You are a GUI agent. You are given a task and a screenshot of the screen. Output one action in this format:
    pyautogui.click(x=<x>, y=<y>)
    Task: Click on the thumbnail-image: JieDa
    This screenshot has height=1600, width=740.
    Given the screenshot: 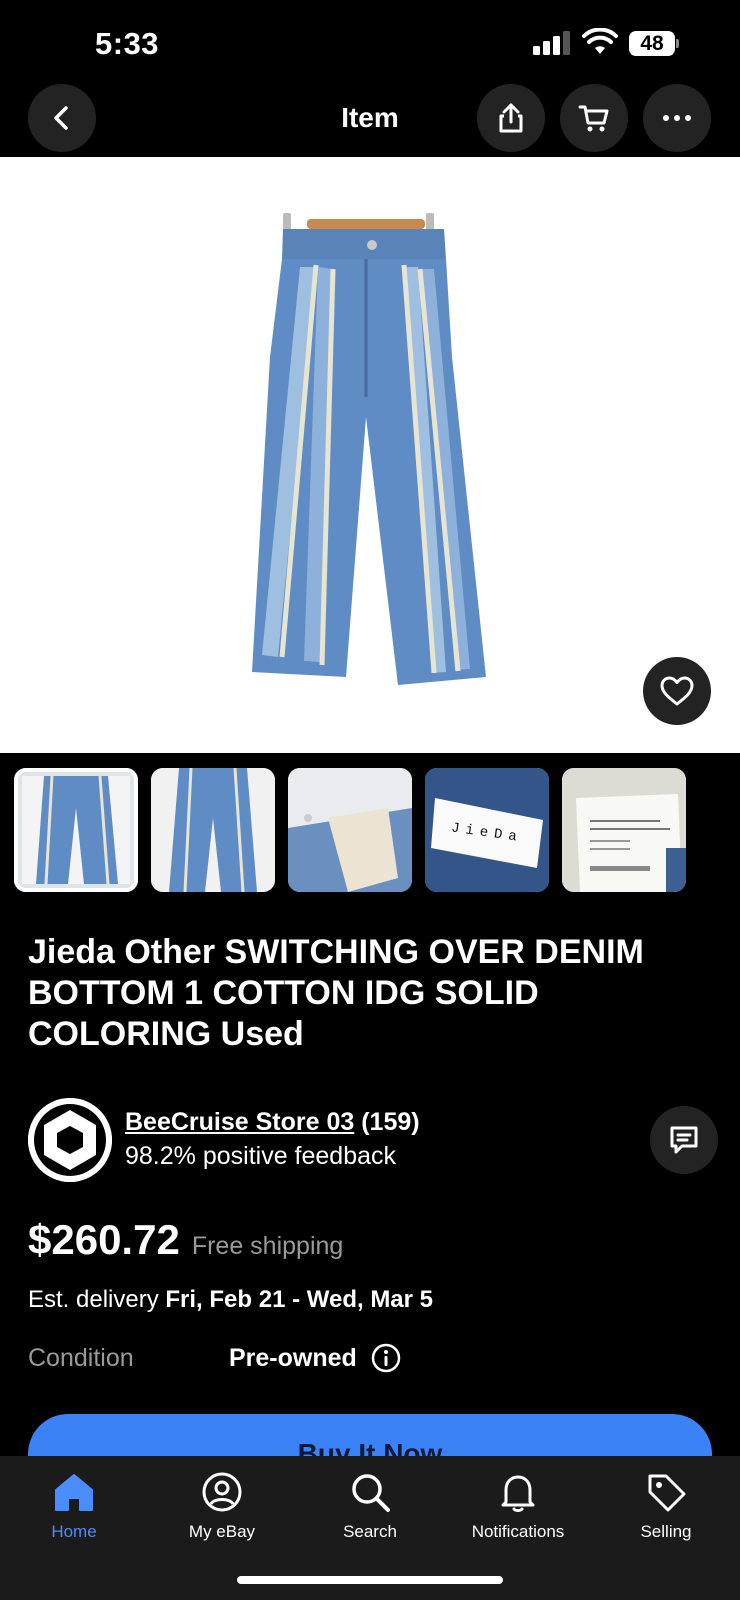 What is the action you would take?
    pyautogui.click(x=487, y=830)
    